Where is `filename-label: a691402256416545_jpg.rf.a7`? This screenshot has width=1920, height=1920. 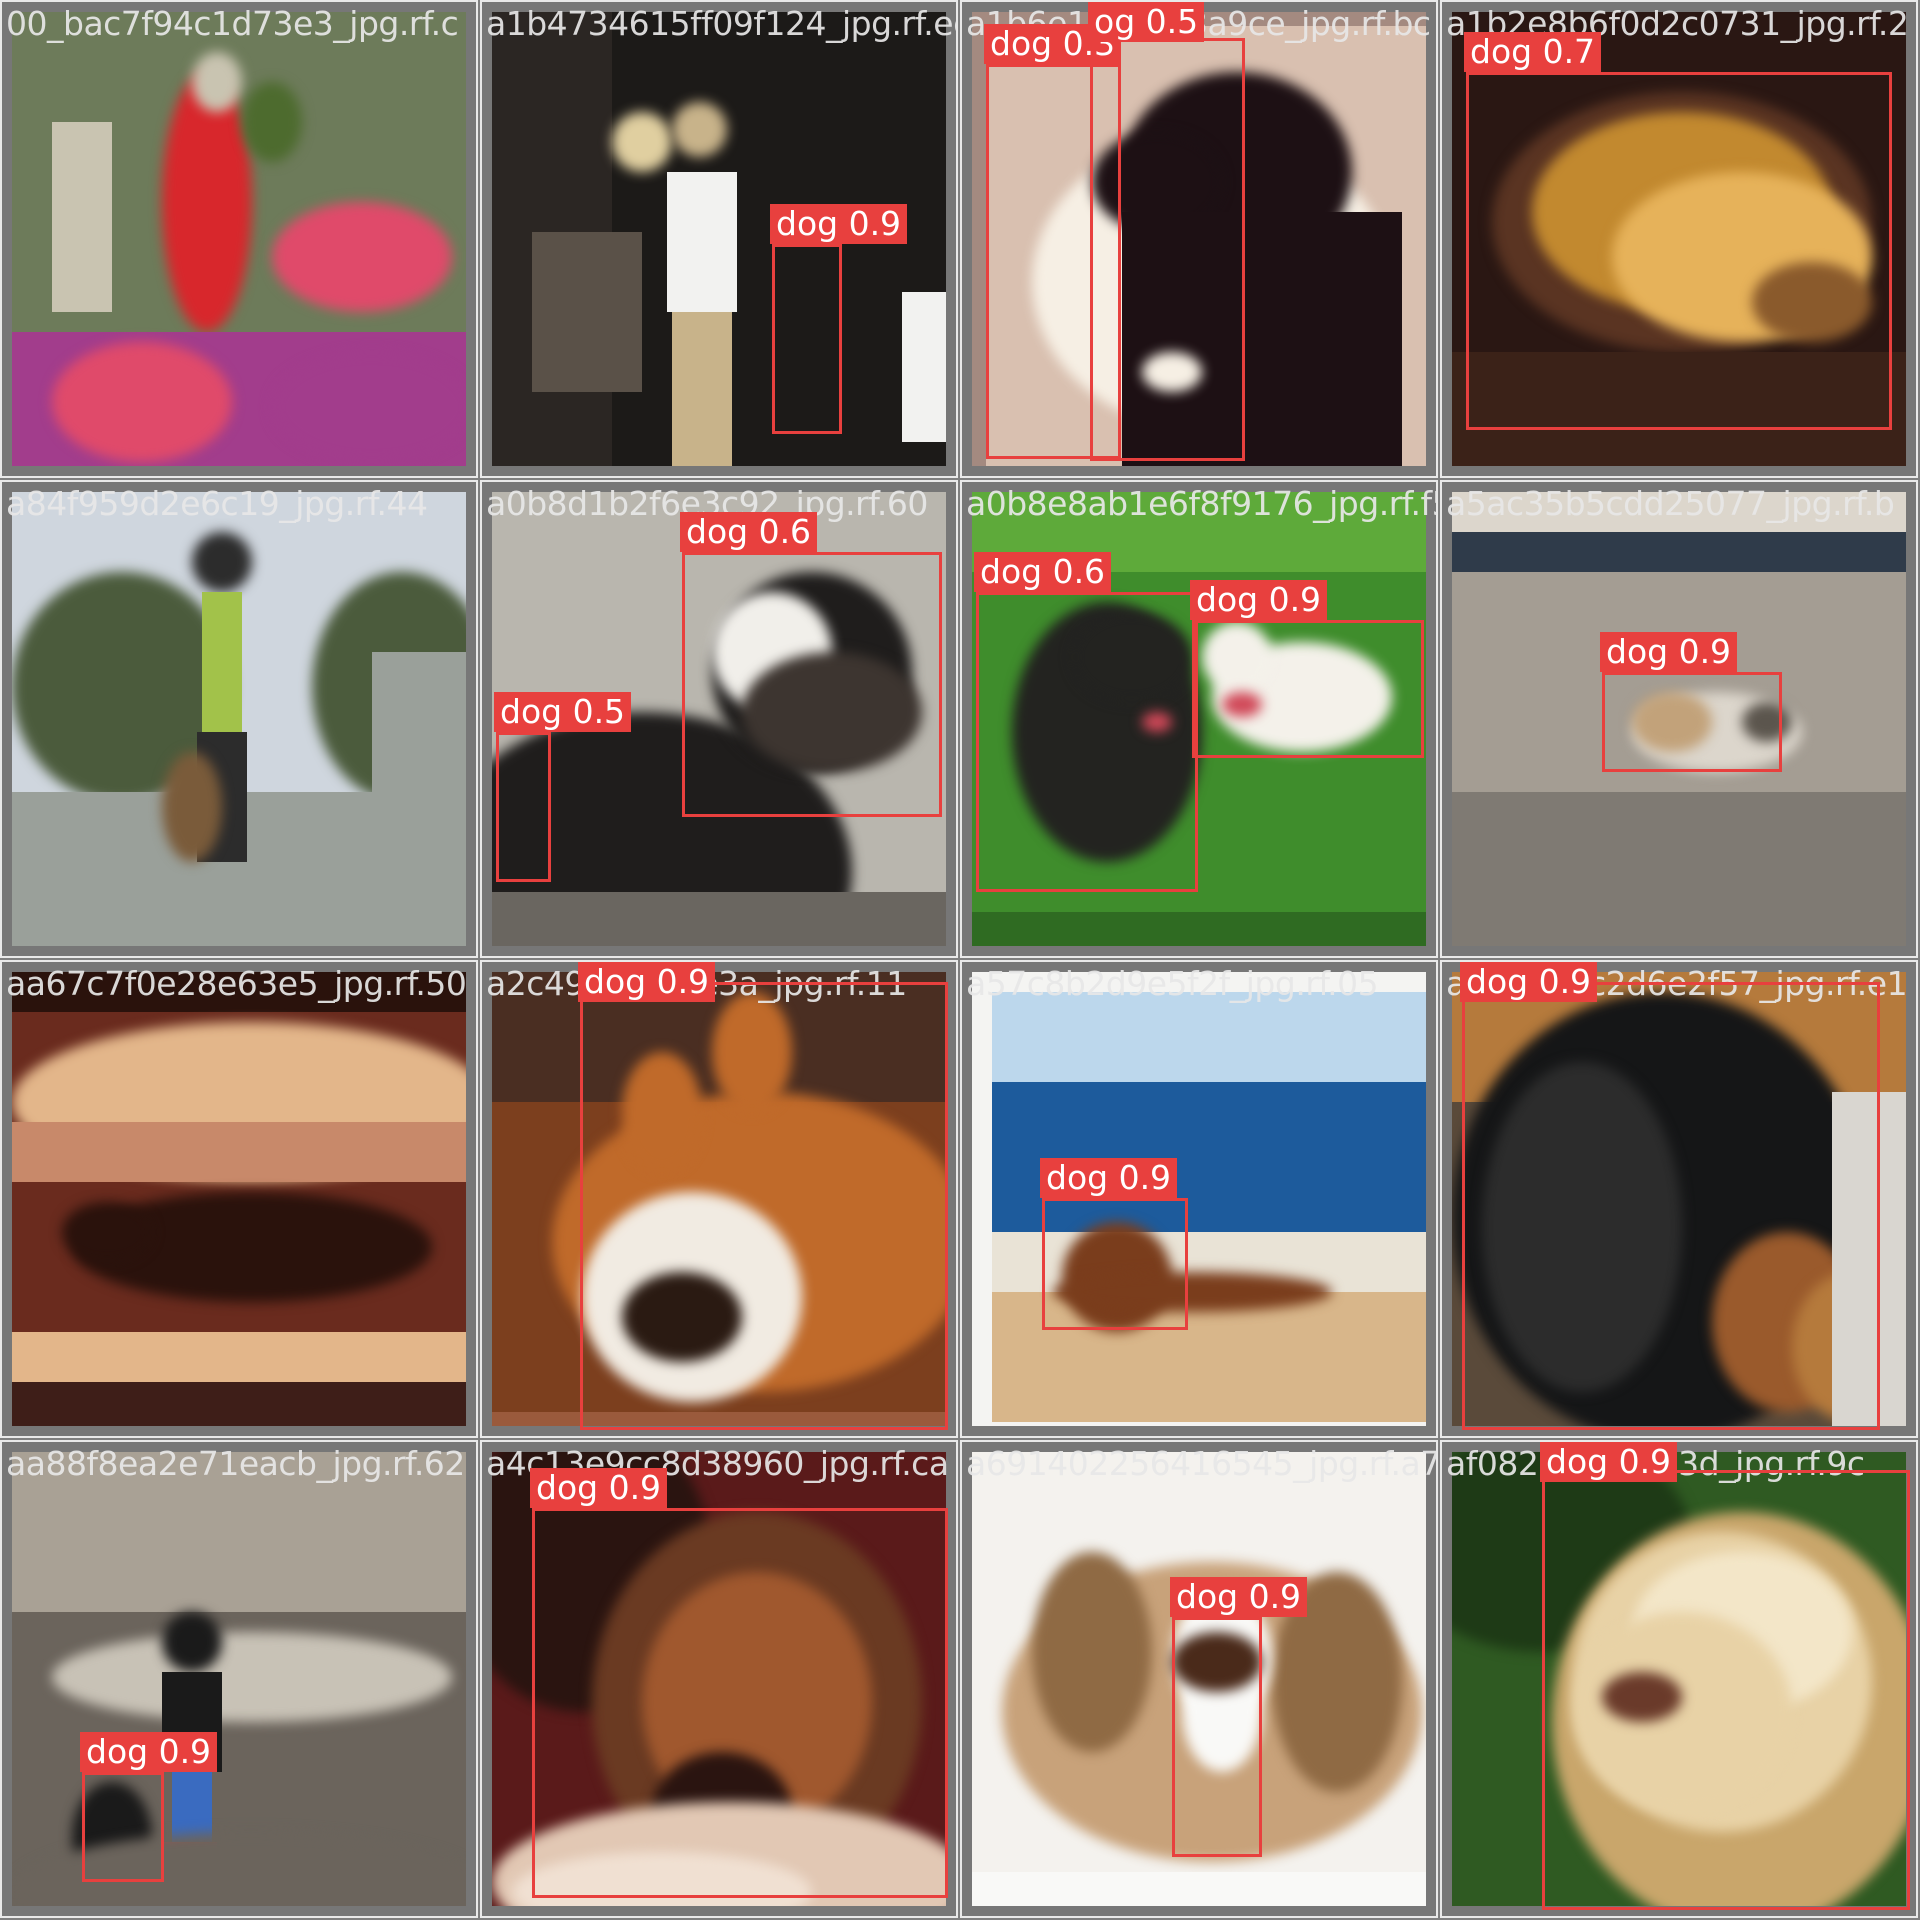
filename-label: a691402256416545_jpg.rf.a7 is located at coordinates (1202, 1463).